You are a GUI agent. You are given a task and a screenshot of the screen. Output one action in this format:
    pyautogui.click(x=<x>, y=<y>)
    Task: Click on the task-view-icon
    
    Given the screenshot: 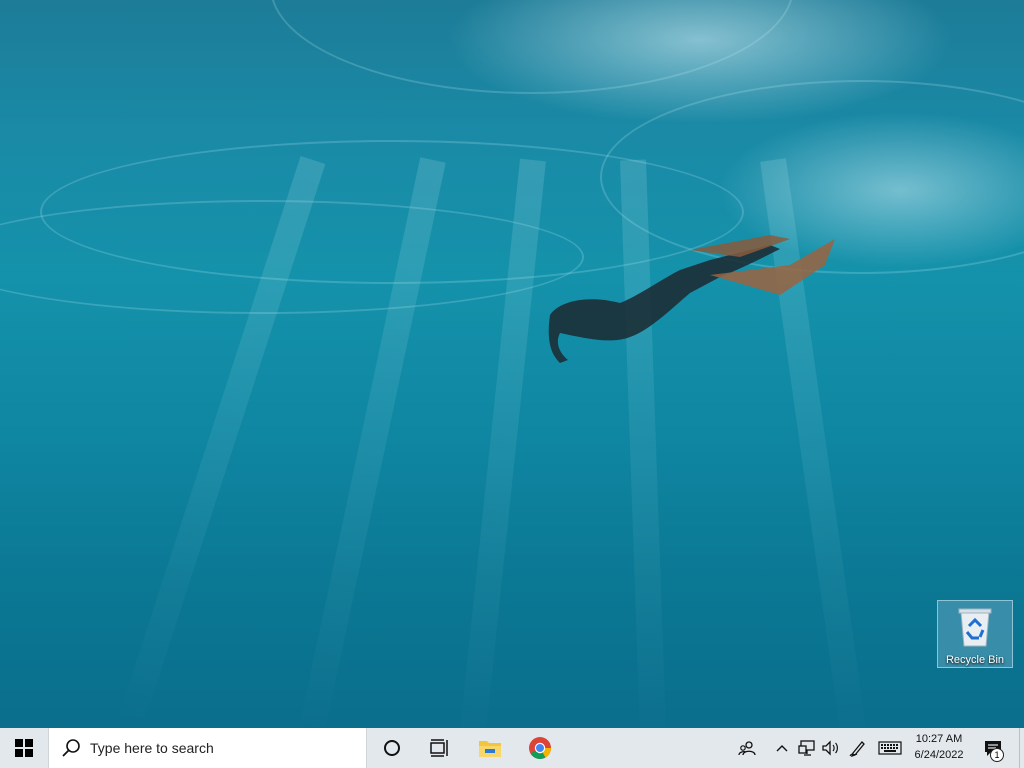 What is the action you would take?
    pyautogui.click(x=439, y=748)
    